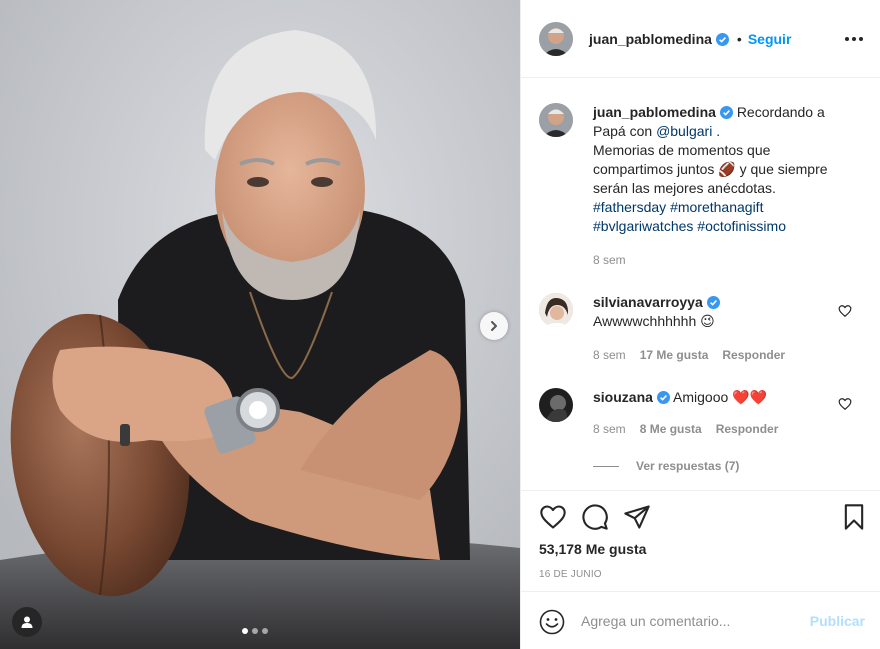 The width and height of the screenshot is (880, 649). Describe the element at coordinates (623, 397) in the screenshot. I see `comment-username: siouzana` at that location.